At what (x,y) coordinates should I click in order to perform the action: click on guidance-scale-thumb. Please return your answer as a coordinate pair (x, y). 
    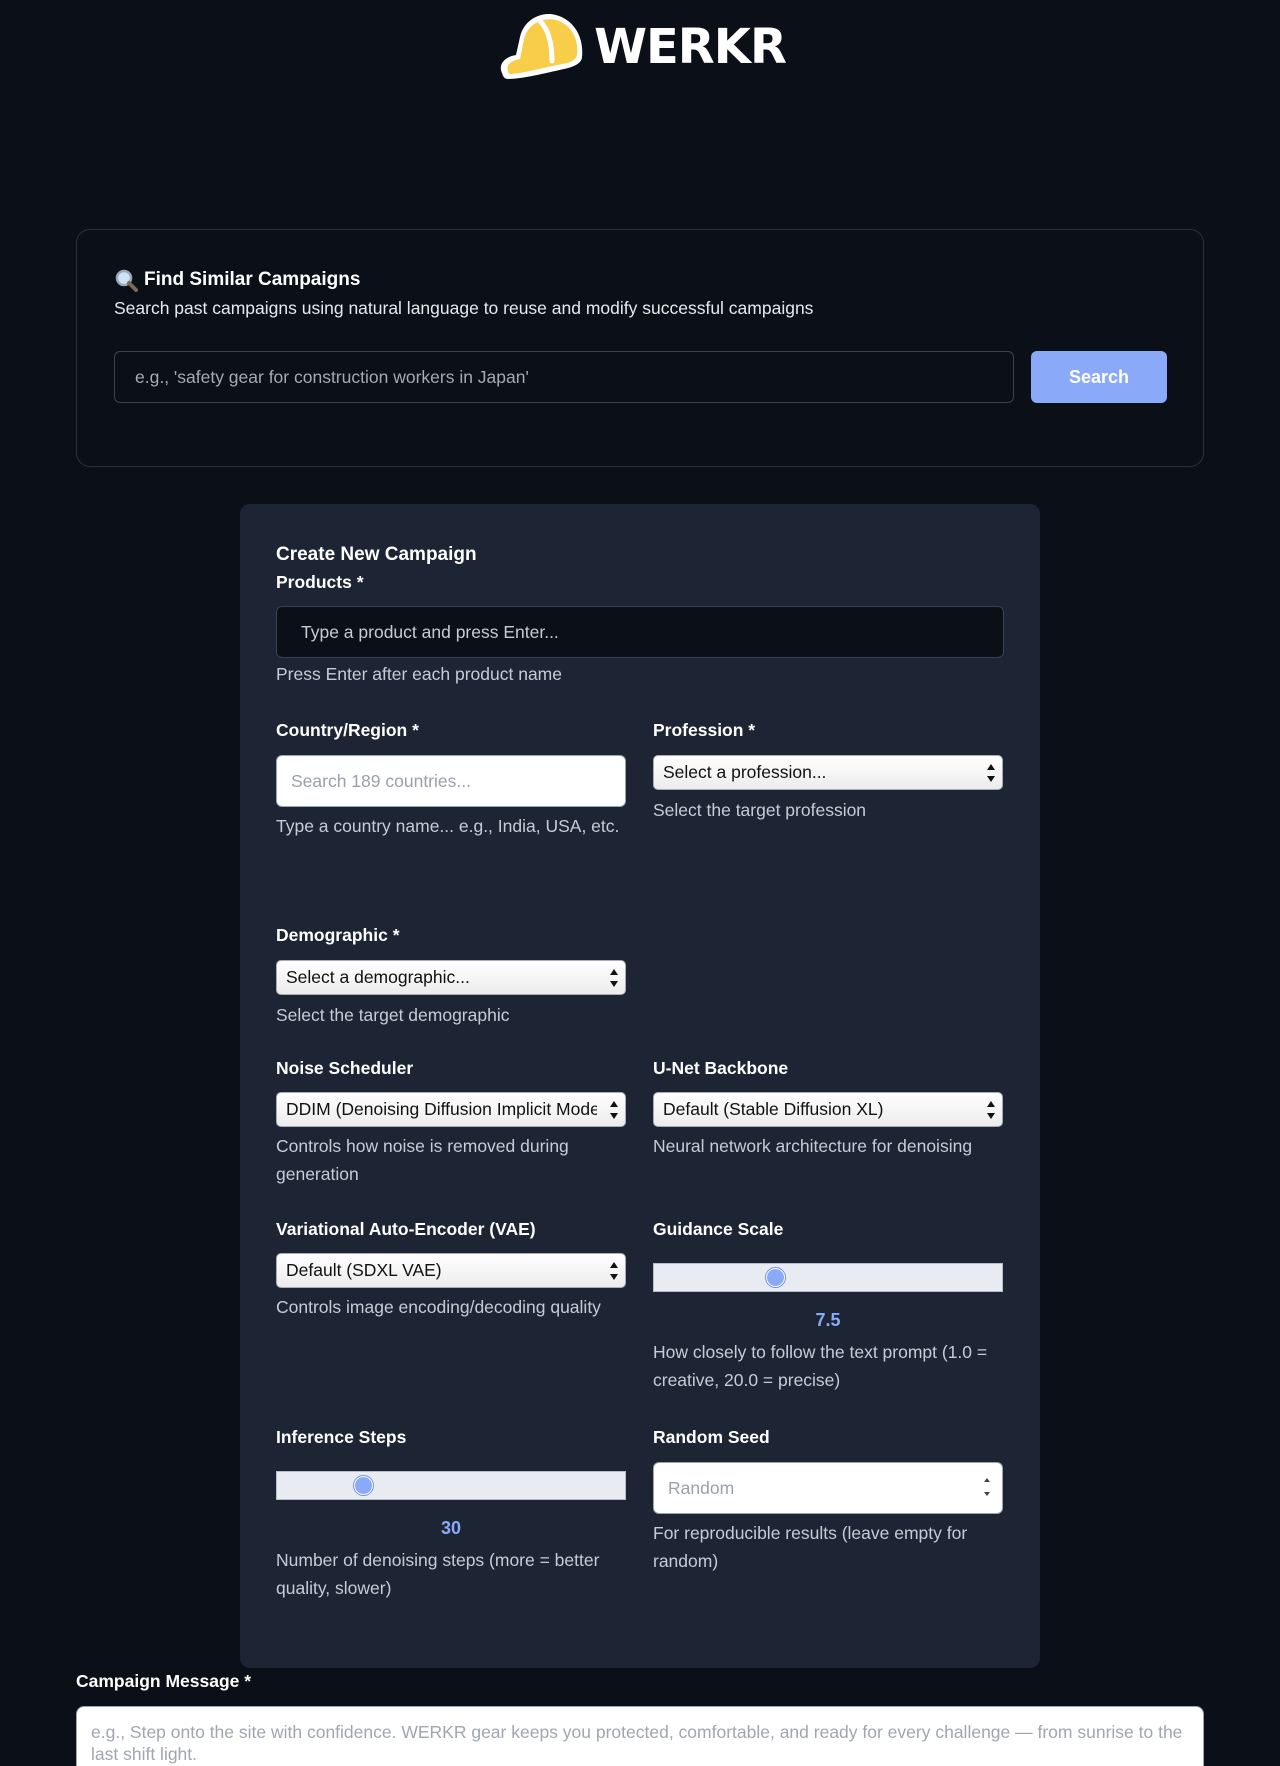
    Looking at the image, I should click on (775, 1277).